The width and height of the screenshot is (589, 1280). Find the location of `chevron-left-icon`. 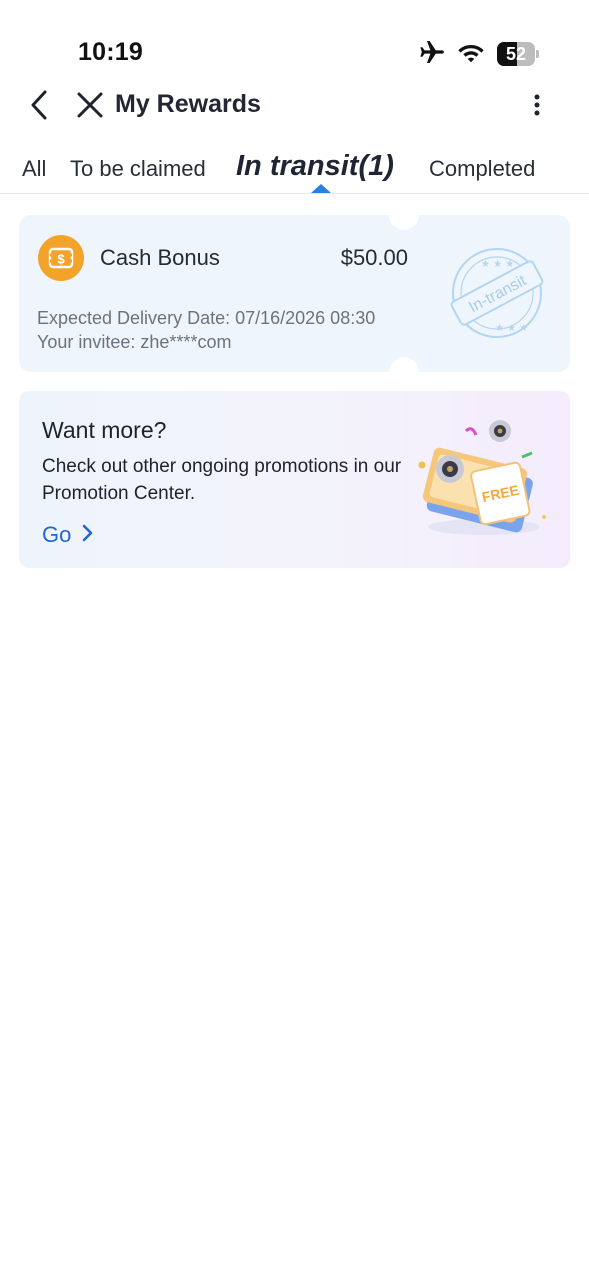

chevron-left-icon is located at coordinates (39, 107).